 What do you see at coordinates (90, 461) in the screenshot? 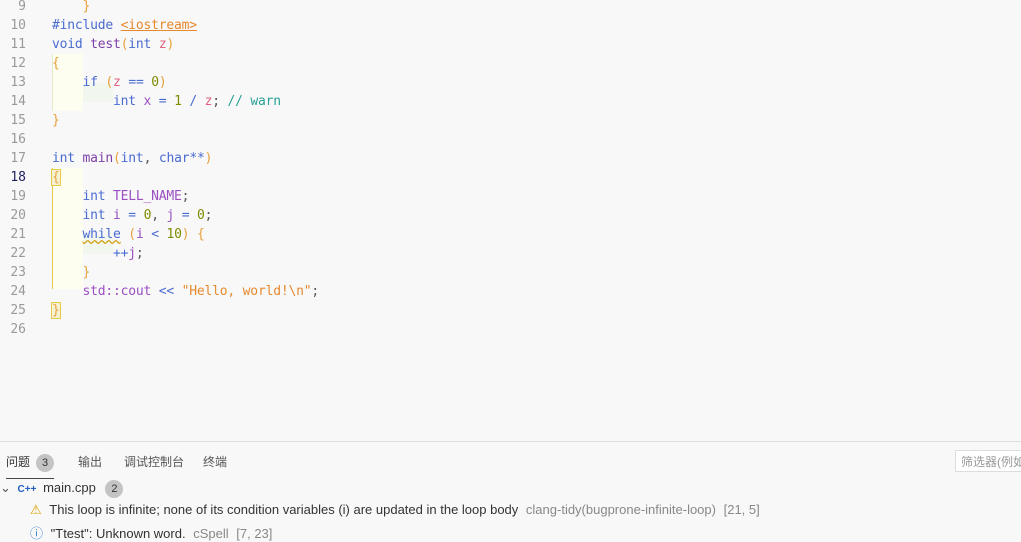
I see `tab-output: 输出` at bounding box center [90, 461].